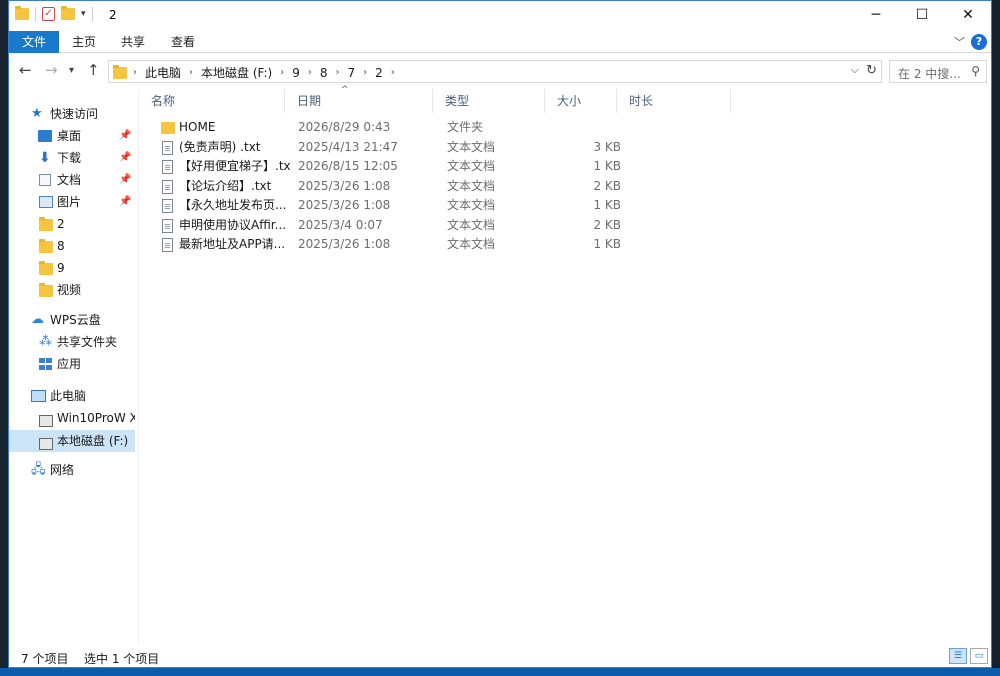  What do you see at coordinates (348, 146) in the screenshot?
I see `file-date: 2025/4/13 21:47` at bounding box center [348, 146].